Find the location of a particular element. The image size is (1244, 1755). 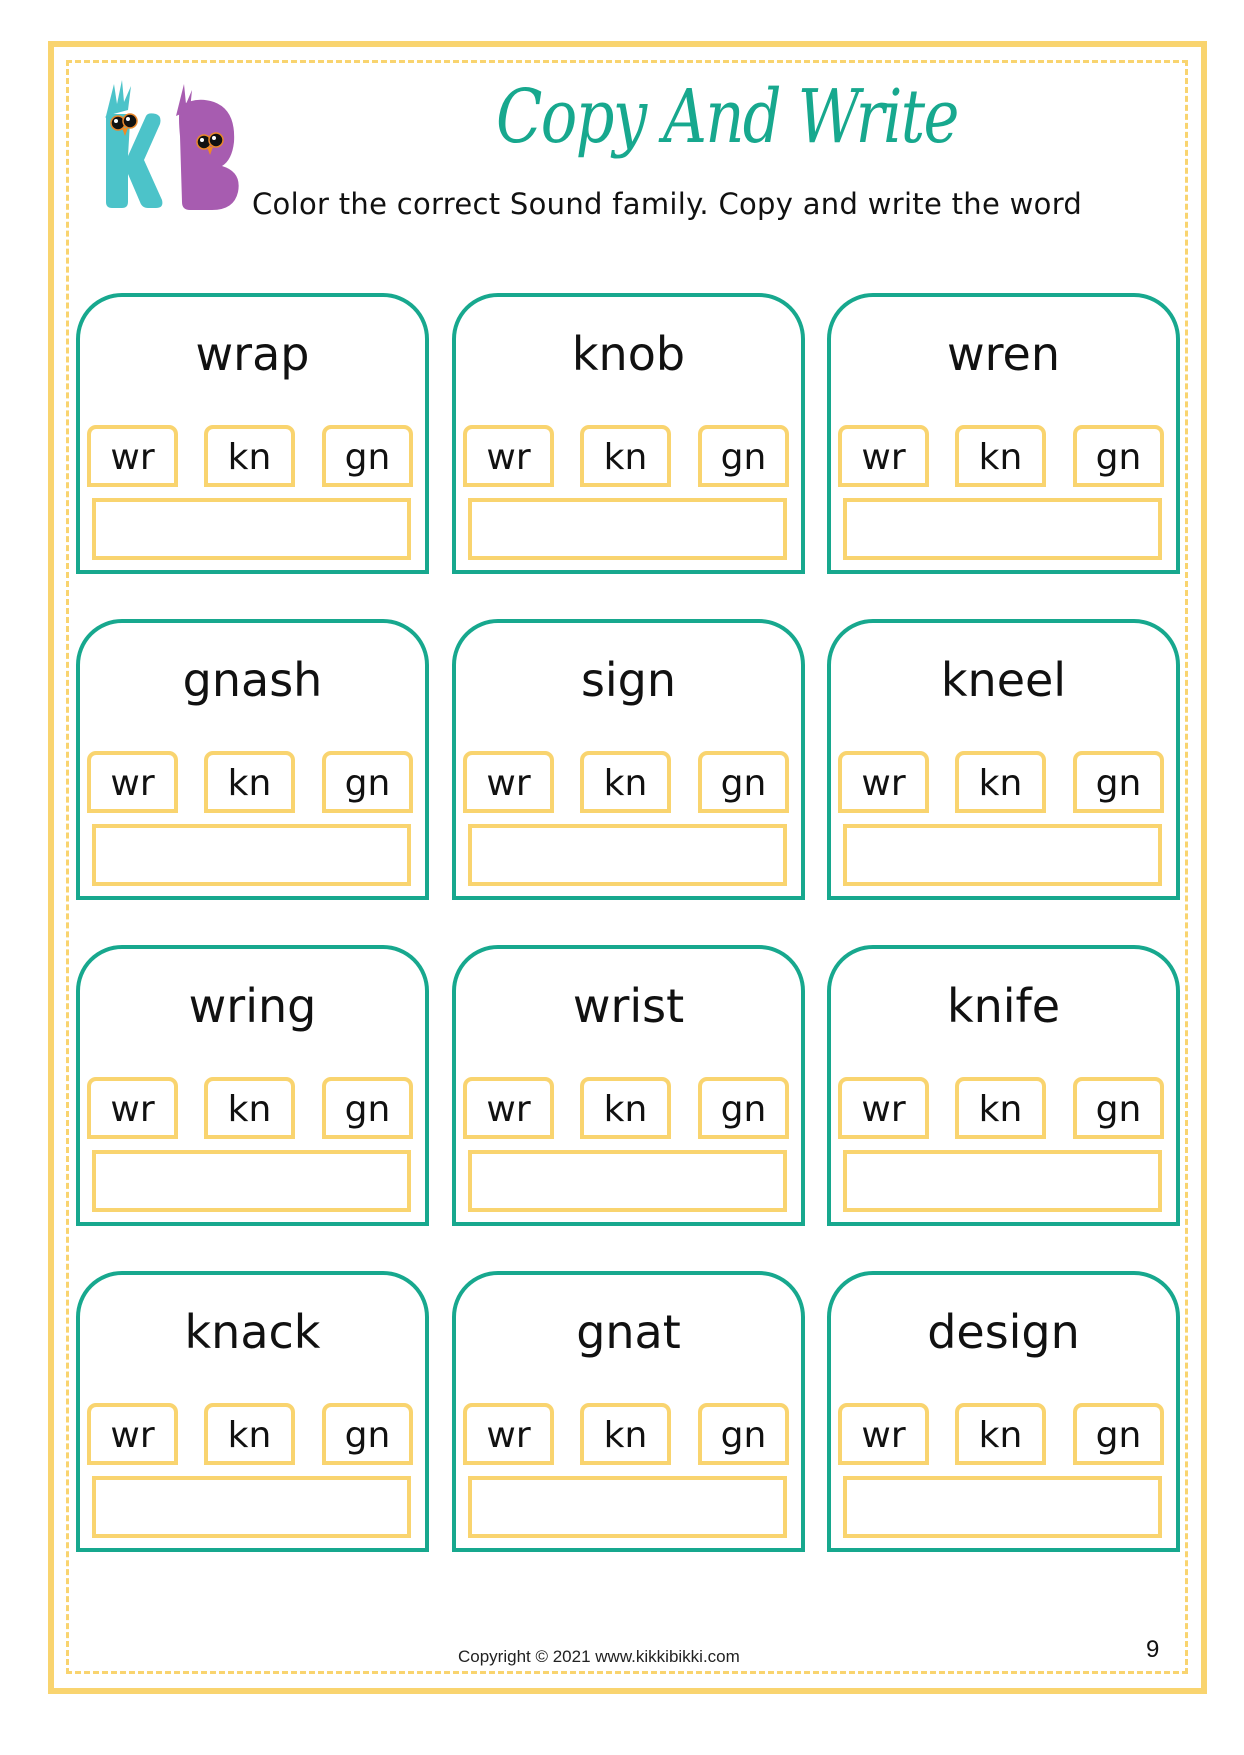

card-word: knack is located at coordinates (252, 1332).